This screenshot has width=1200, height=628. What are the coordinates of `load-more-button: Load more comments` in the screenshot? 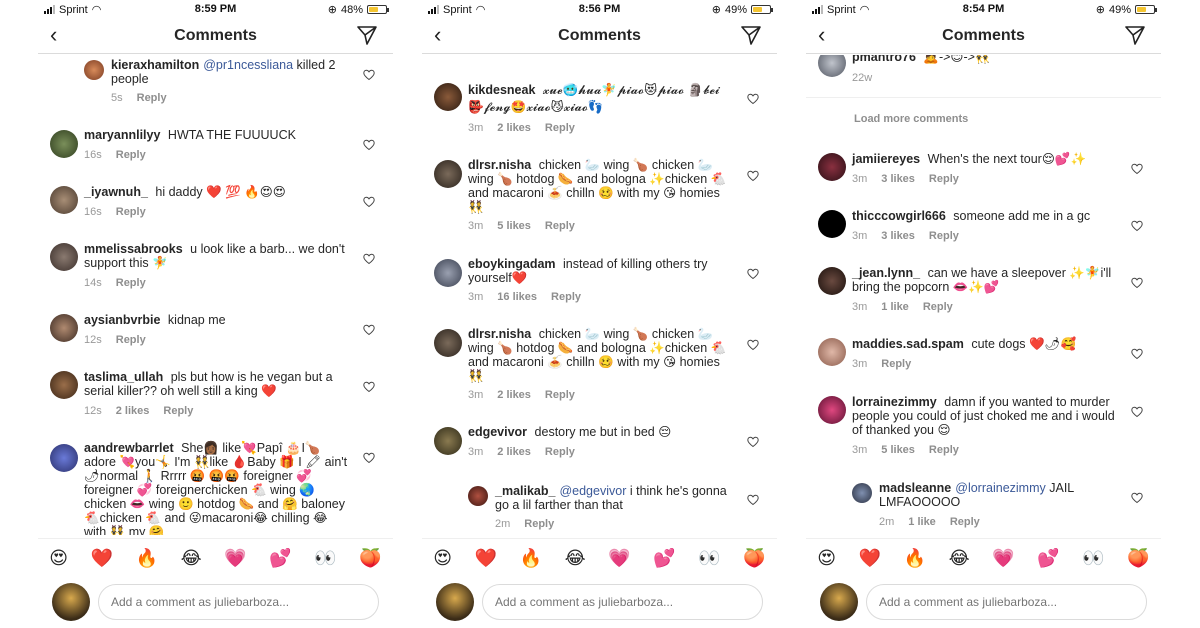 It's located at (911, 119).